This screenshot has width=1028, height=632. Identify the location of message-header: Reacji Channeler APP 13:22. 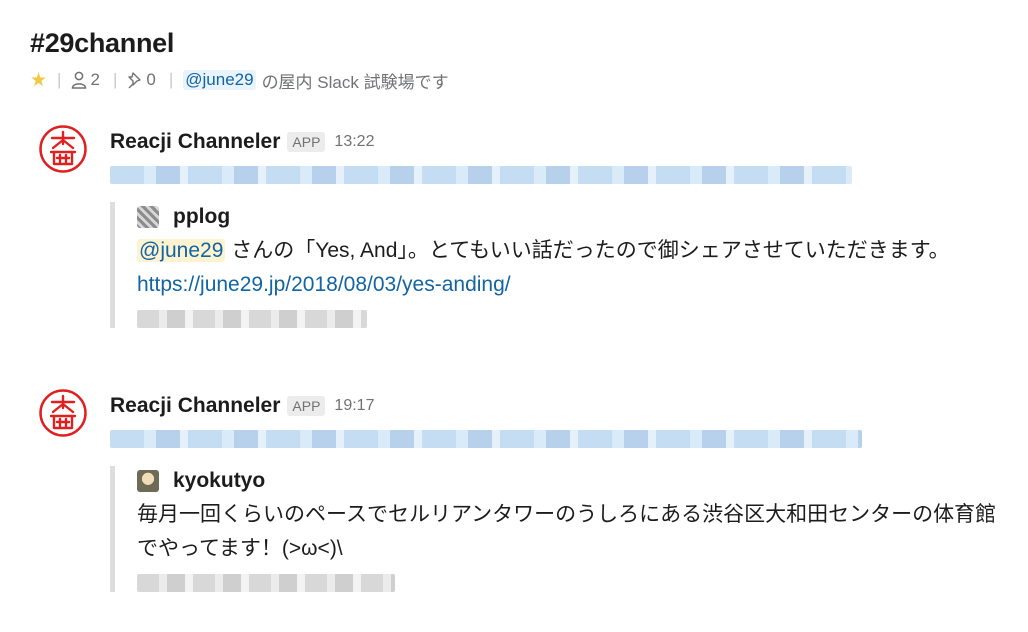
(560, 142).